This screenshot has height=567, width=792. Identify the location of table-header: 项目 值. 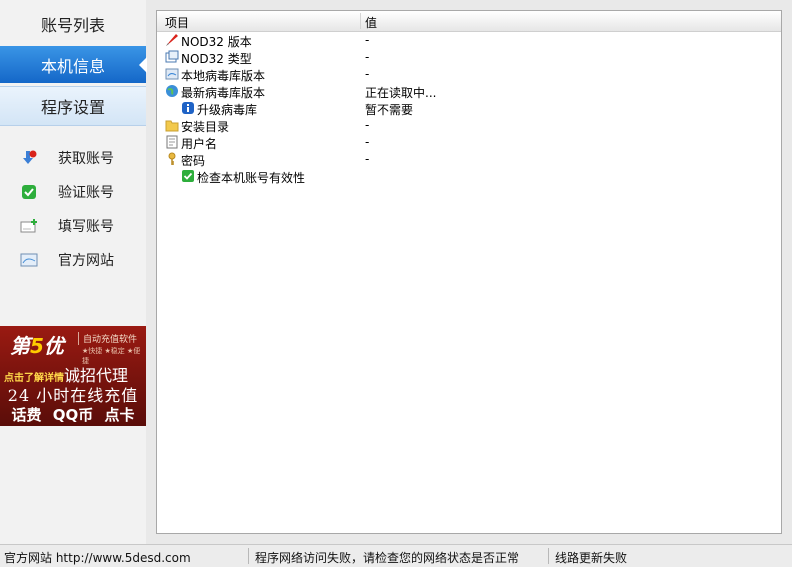
(469, 21).